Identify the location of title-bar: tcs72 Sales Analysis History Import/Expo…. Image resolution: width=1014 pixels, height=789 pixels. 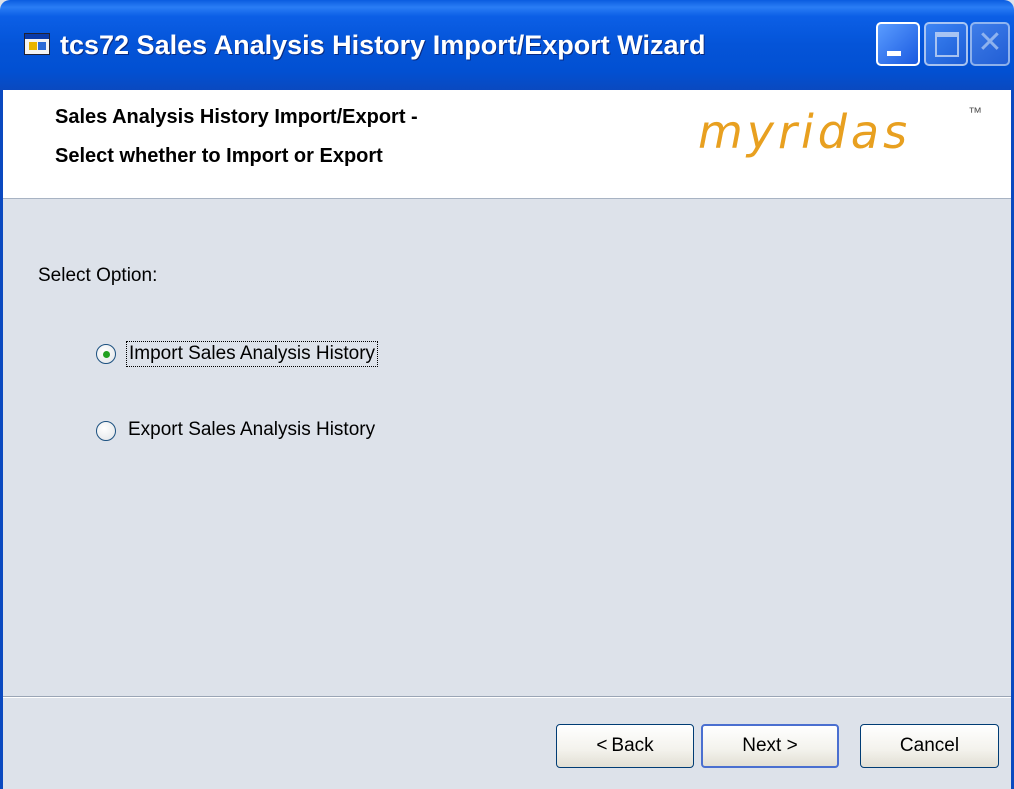
(507, 45).